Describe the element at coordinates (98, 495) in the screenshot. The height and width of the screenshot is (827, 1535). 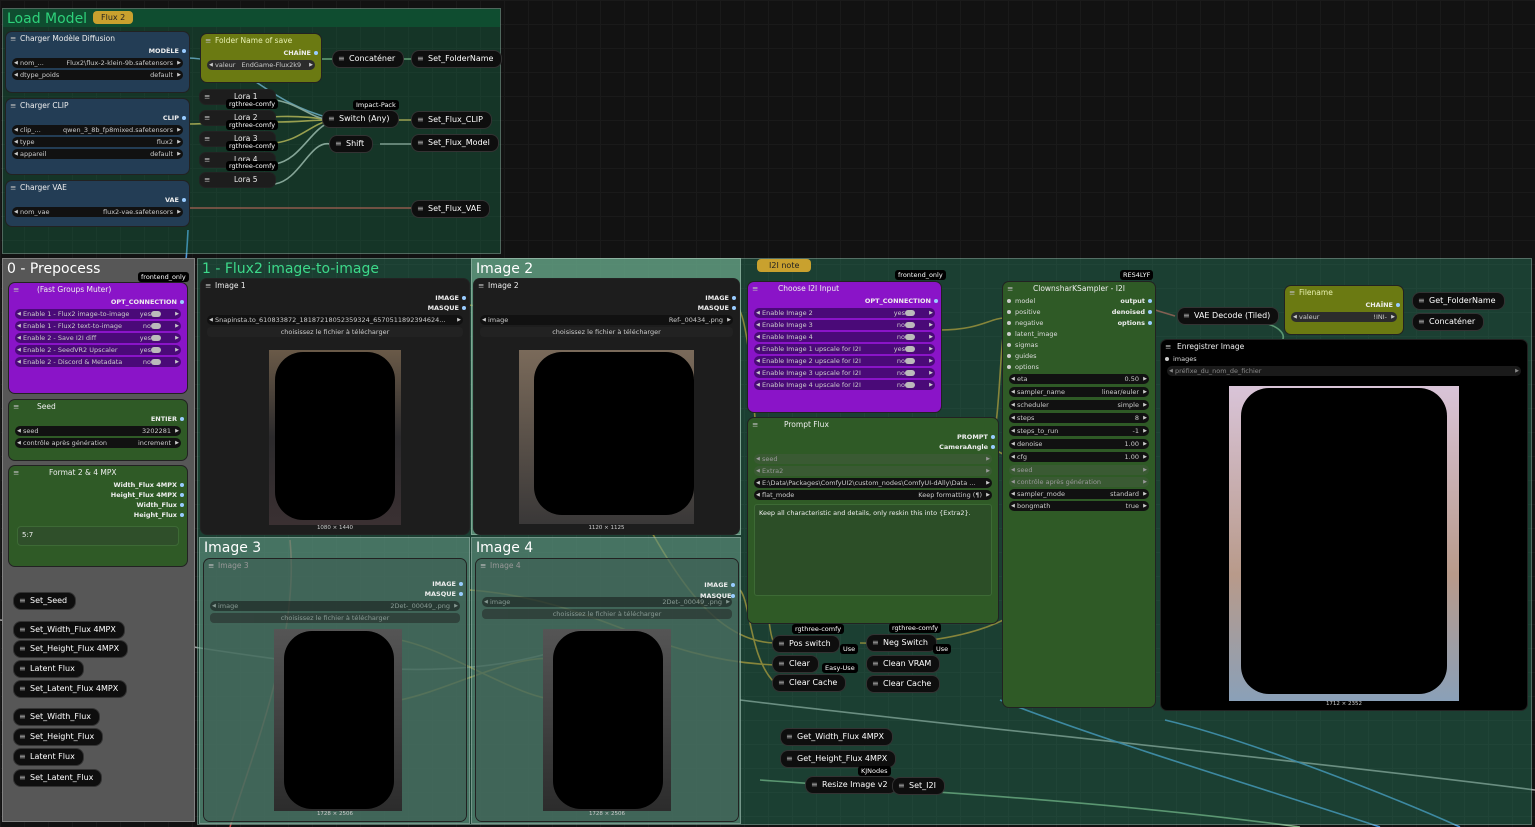
I see `output-height-4mpx: Height_Flux 4MPX` at that location.